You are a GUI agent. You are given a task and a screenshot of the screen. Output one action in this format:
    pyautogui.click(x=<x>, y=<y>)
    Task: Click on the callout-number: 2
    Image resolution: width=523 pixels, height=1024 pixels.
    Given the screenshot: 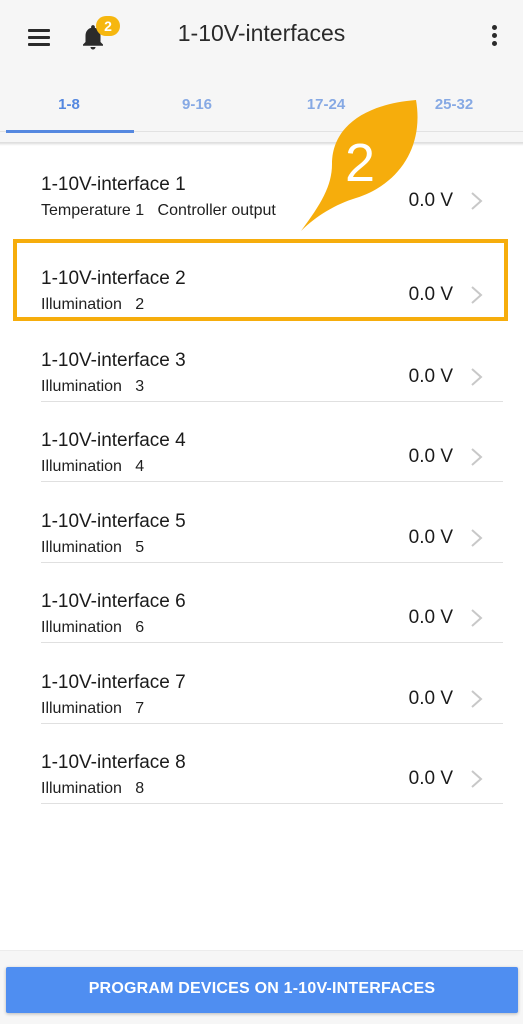 What is the action you would take?
    pyautogui.click(x=360, y=163)
    